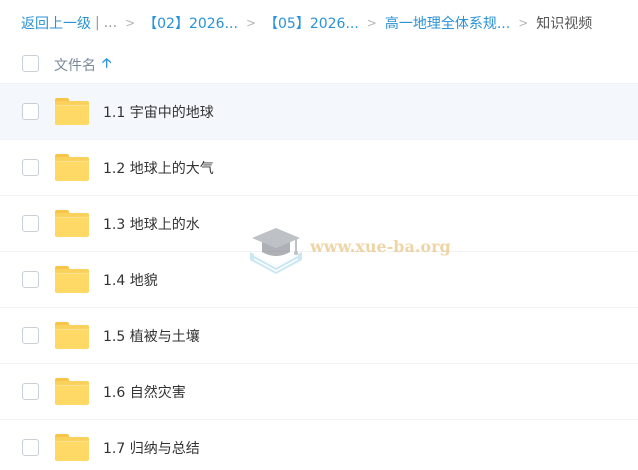 The width and height of the screenshot is (638, 470). Describe the element at coordinates (144, 392) in the screenshot. I see `file-name: 1.6 自然灾害` at that location.